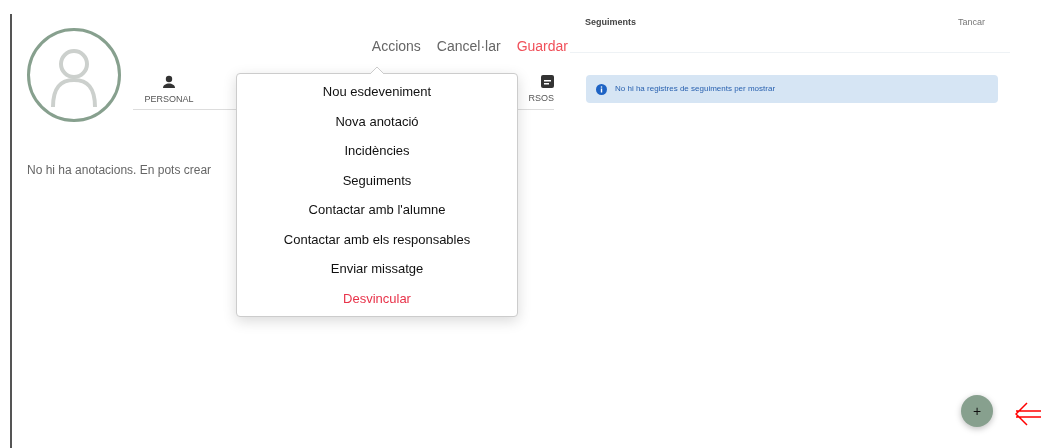 This screenshot has width=1041, height=448. I want to click on arrow-icon, so click(1028, 414).